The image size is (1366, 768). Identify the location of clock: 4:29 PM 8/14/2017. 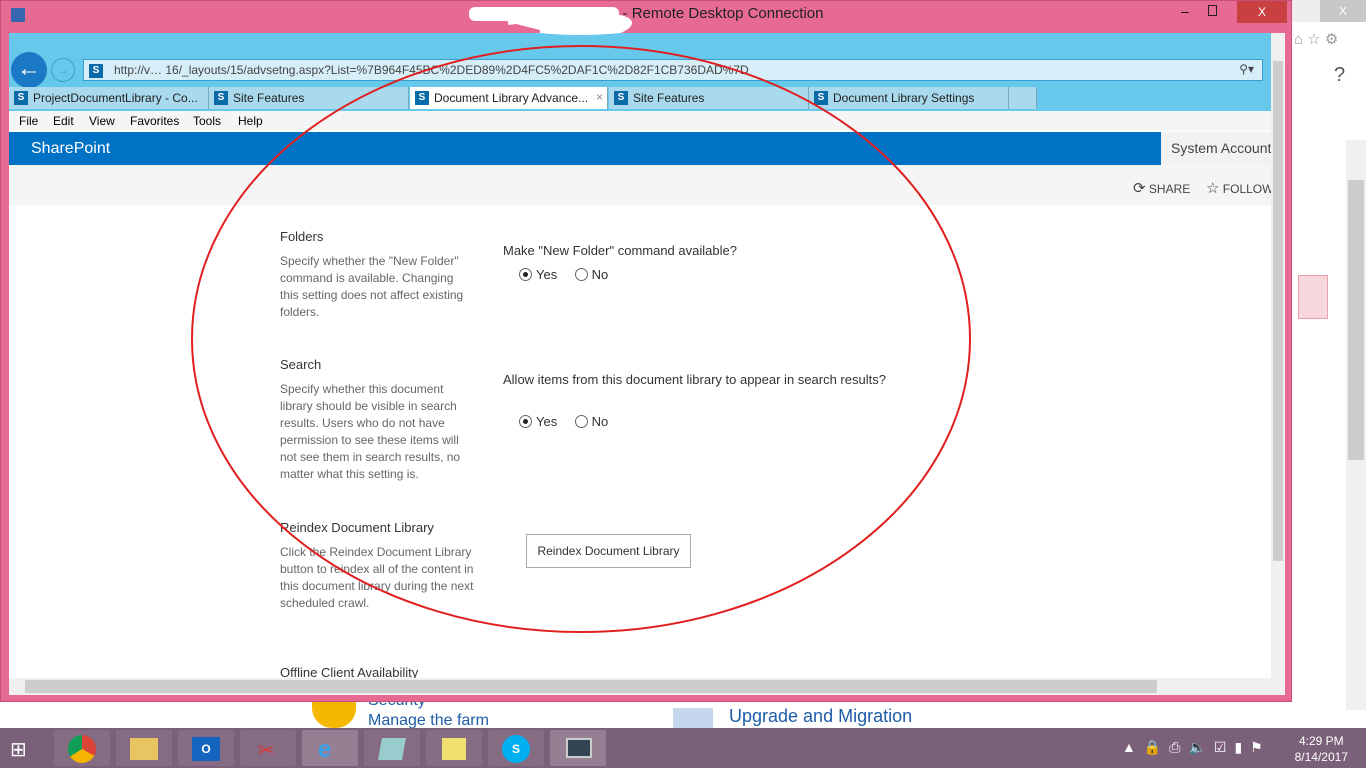
(1321, 749).